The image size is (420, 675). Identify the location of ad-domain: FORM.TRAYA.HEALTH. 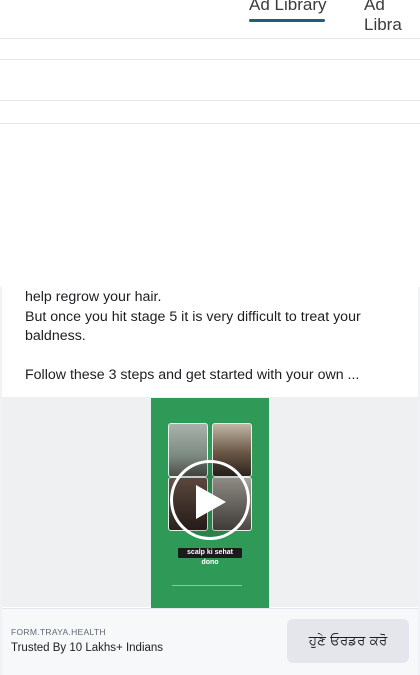
(58, 632).